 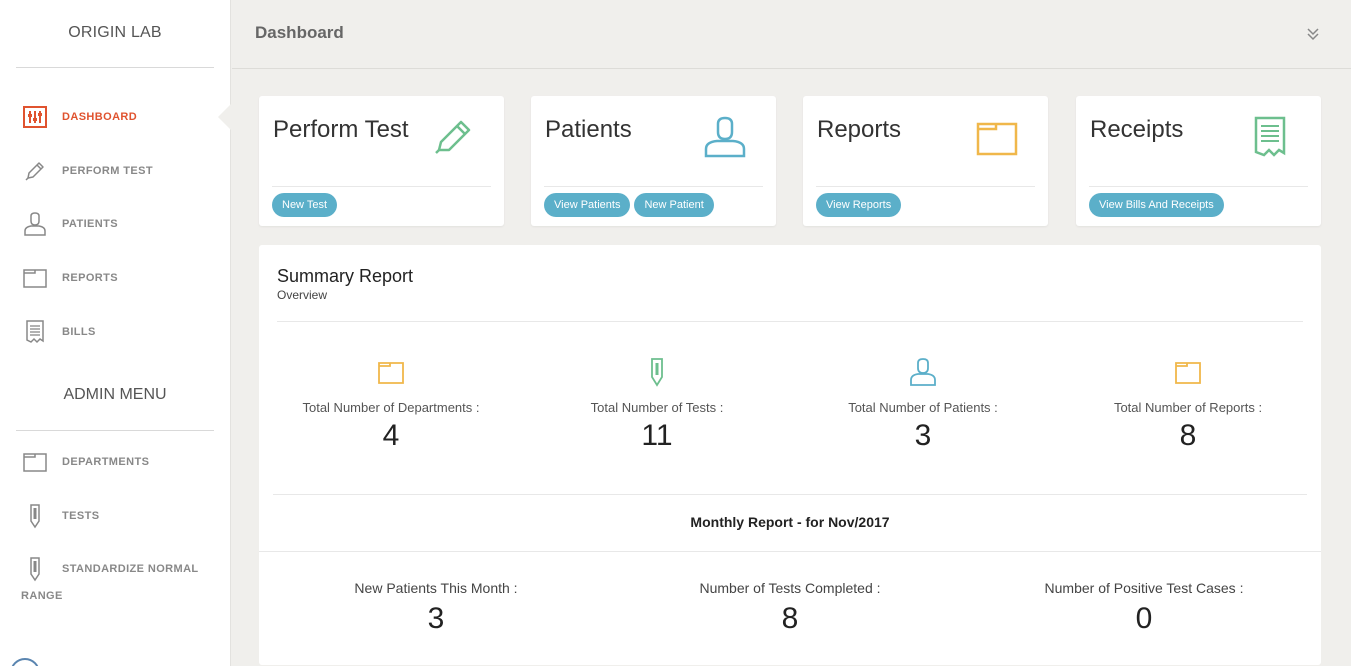 I want to click on view-bills-and-receipts-button: View Bills And Receipts, so click(x=1156, y=205).